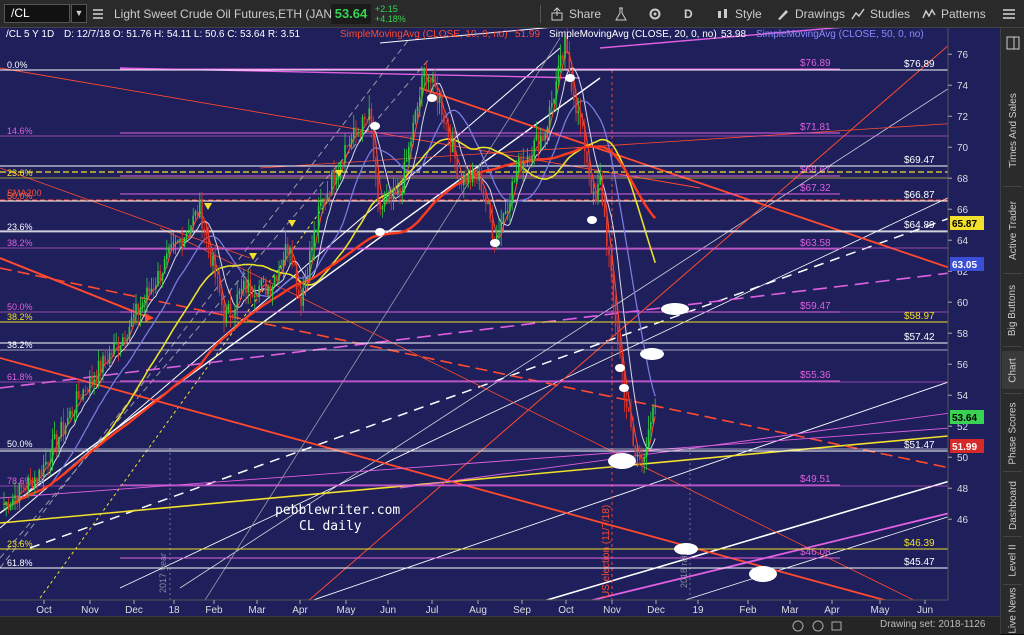 Image resolution: width=1024 pixels, height=635 pixels. Describe the element at coordinates (90, 610) in the screenshot. I see `time-tick-label: Nov` at that location.